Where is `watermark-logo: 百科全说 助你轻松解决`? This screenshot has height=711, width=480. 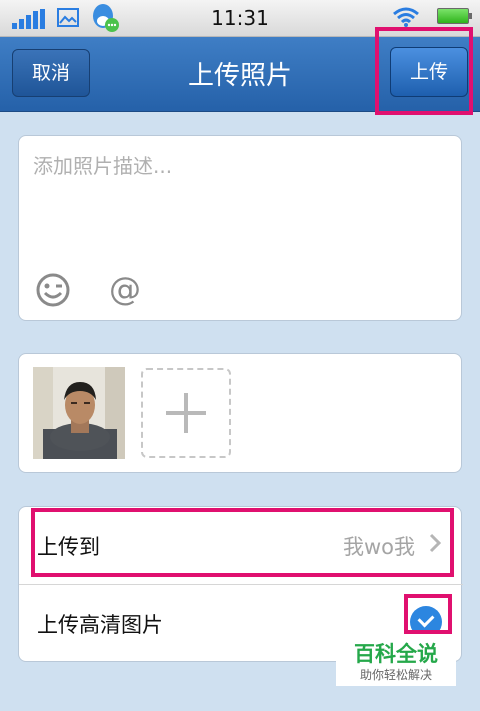
watermark-logo: 百科全说 助你轻松解决 is located at coordinates (396, 660).